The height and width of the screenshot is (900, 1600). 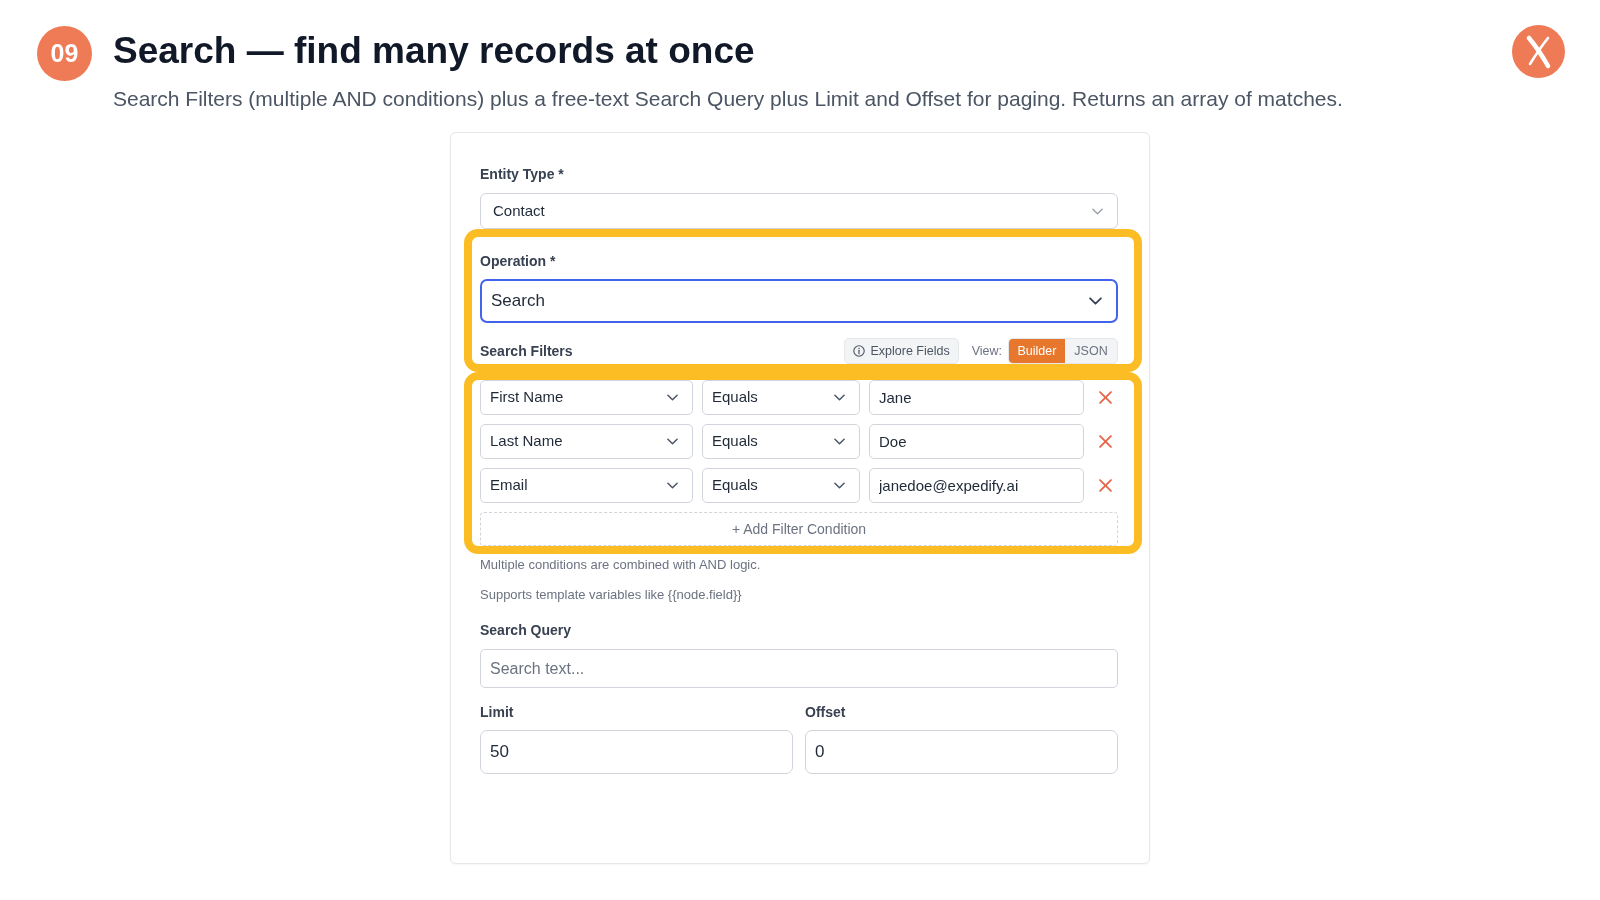 What do you see at coordinates (976, 485) in the screenshot?
I see `value-input: janedoe@expedify.ai` at bounding box center [976, 485].